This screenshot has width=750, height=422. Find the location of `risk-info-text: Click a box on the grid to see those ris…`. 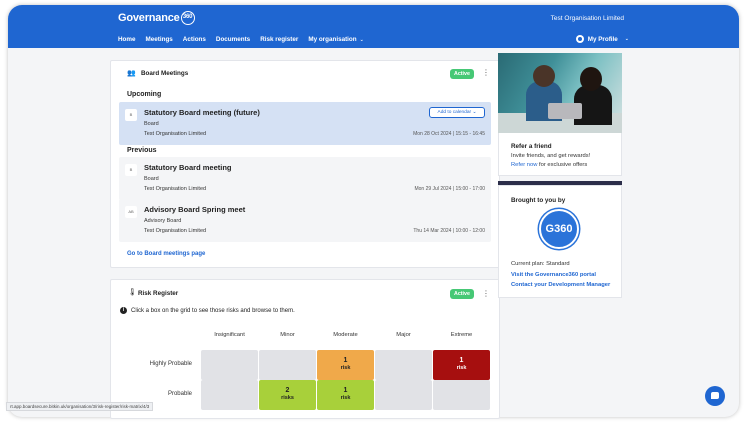

risk-info-text: Click a box on the grid to see those ris… is located at coordinates (213, 310).